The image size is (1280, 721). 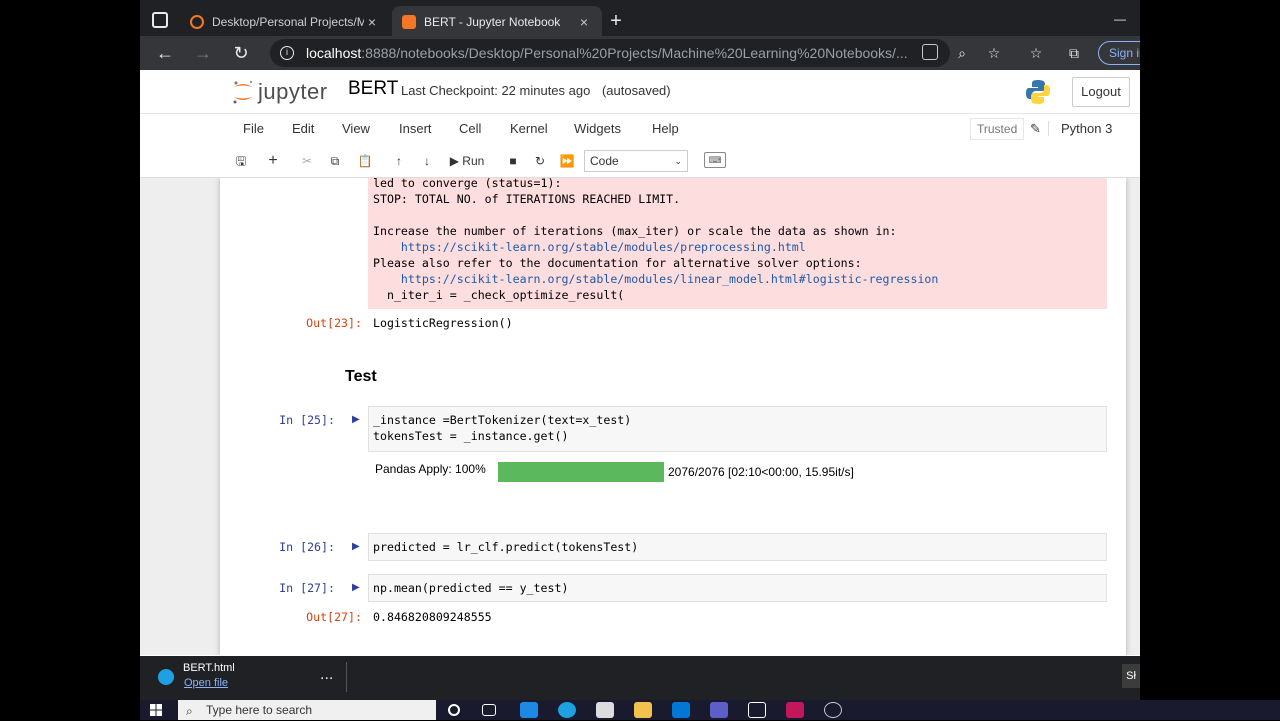 I want to click on taskbar-search: ⌕ Type here to search, so click(x=307, y=710).